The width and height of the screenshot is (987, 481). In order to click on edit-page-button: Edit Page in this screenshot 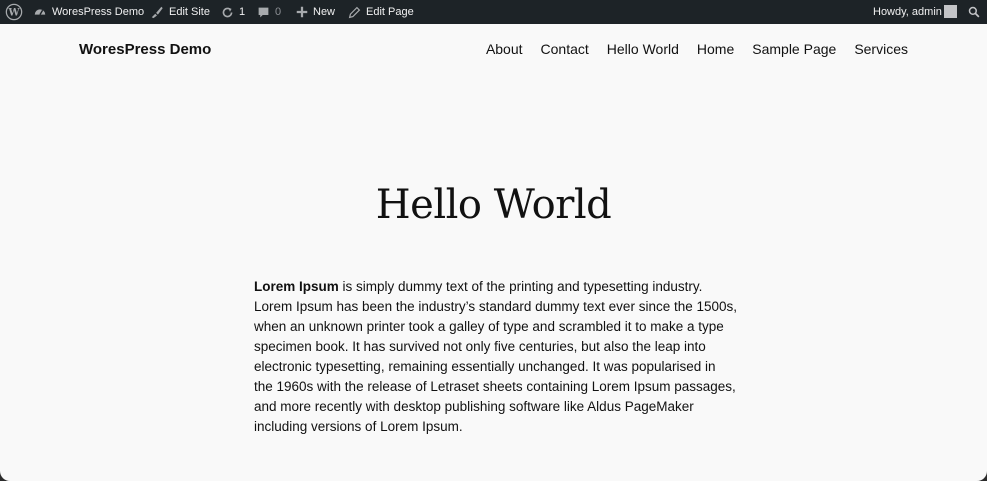, I will do `click(381, 12)`.